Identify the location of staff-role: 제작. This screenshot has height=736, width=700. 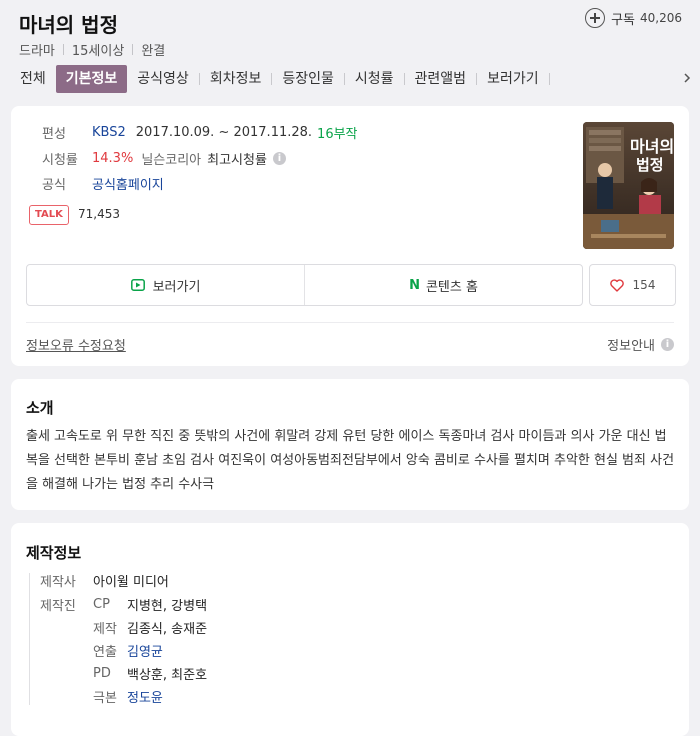
(105, 629).